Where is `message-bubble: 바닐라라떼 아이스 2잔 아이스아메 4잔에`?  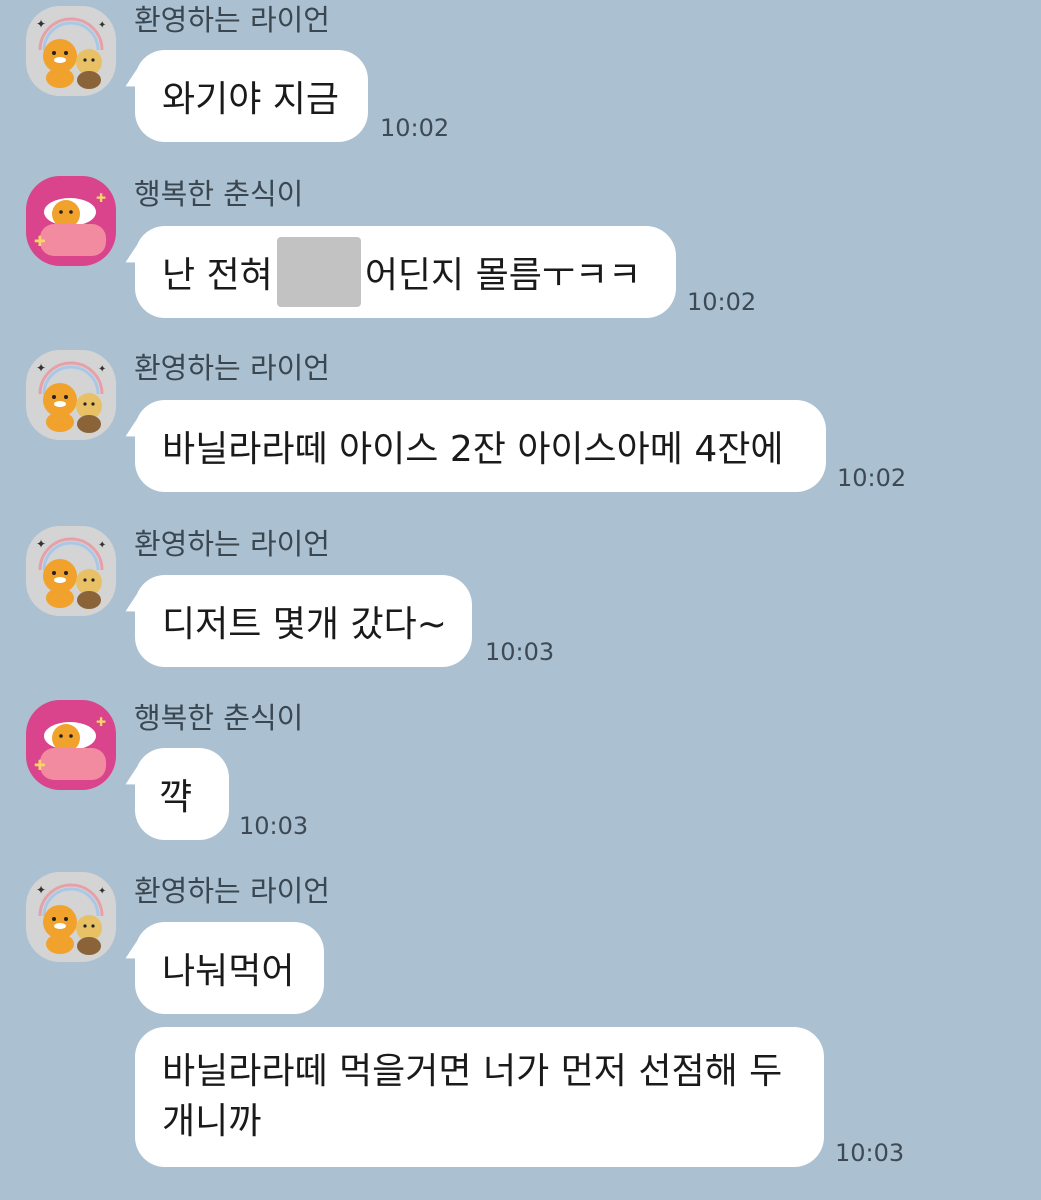 message-bubble: 바닐라라떼 아이스 2잔 아이스아메 4잔에 is located at coordinates (480, 446).